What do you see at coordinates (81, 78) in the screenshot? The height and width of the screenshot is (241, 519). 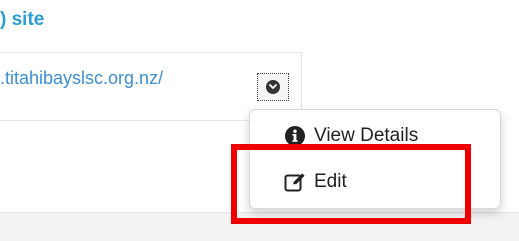 I see `website-link: .titahibayslsc.org.nz/` at bounding box center [81, 78].